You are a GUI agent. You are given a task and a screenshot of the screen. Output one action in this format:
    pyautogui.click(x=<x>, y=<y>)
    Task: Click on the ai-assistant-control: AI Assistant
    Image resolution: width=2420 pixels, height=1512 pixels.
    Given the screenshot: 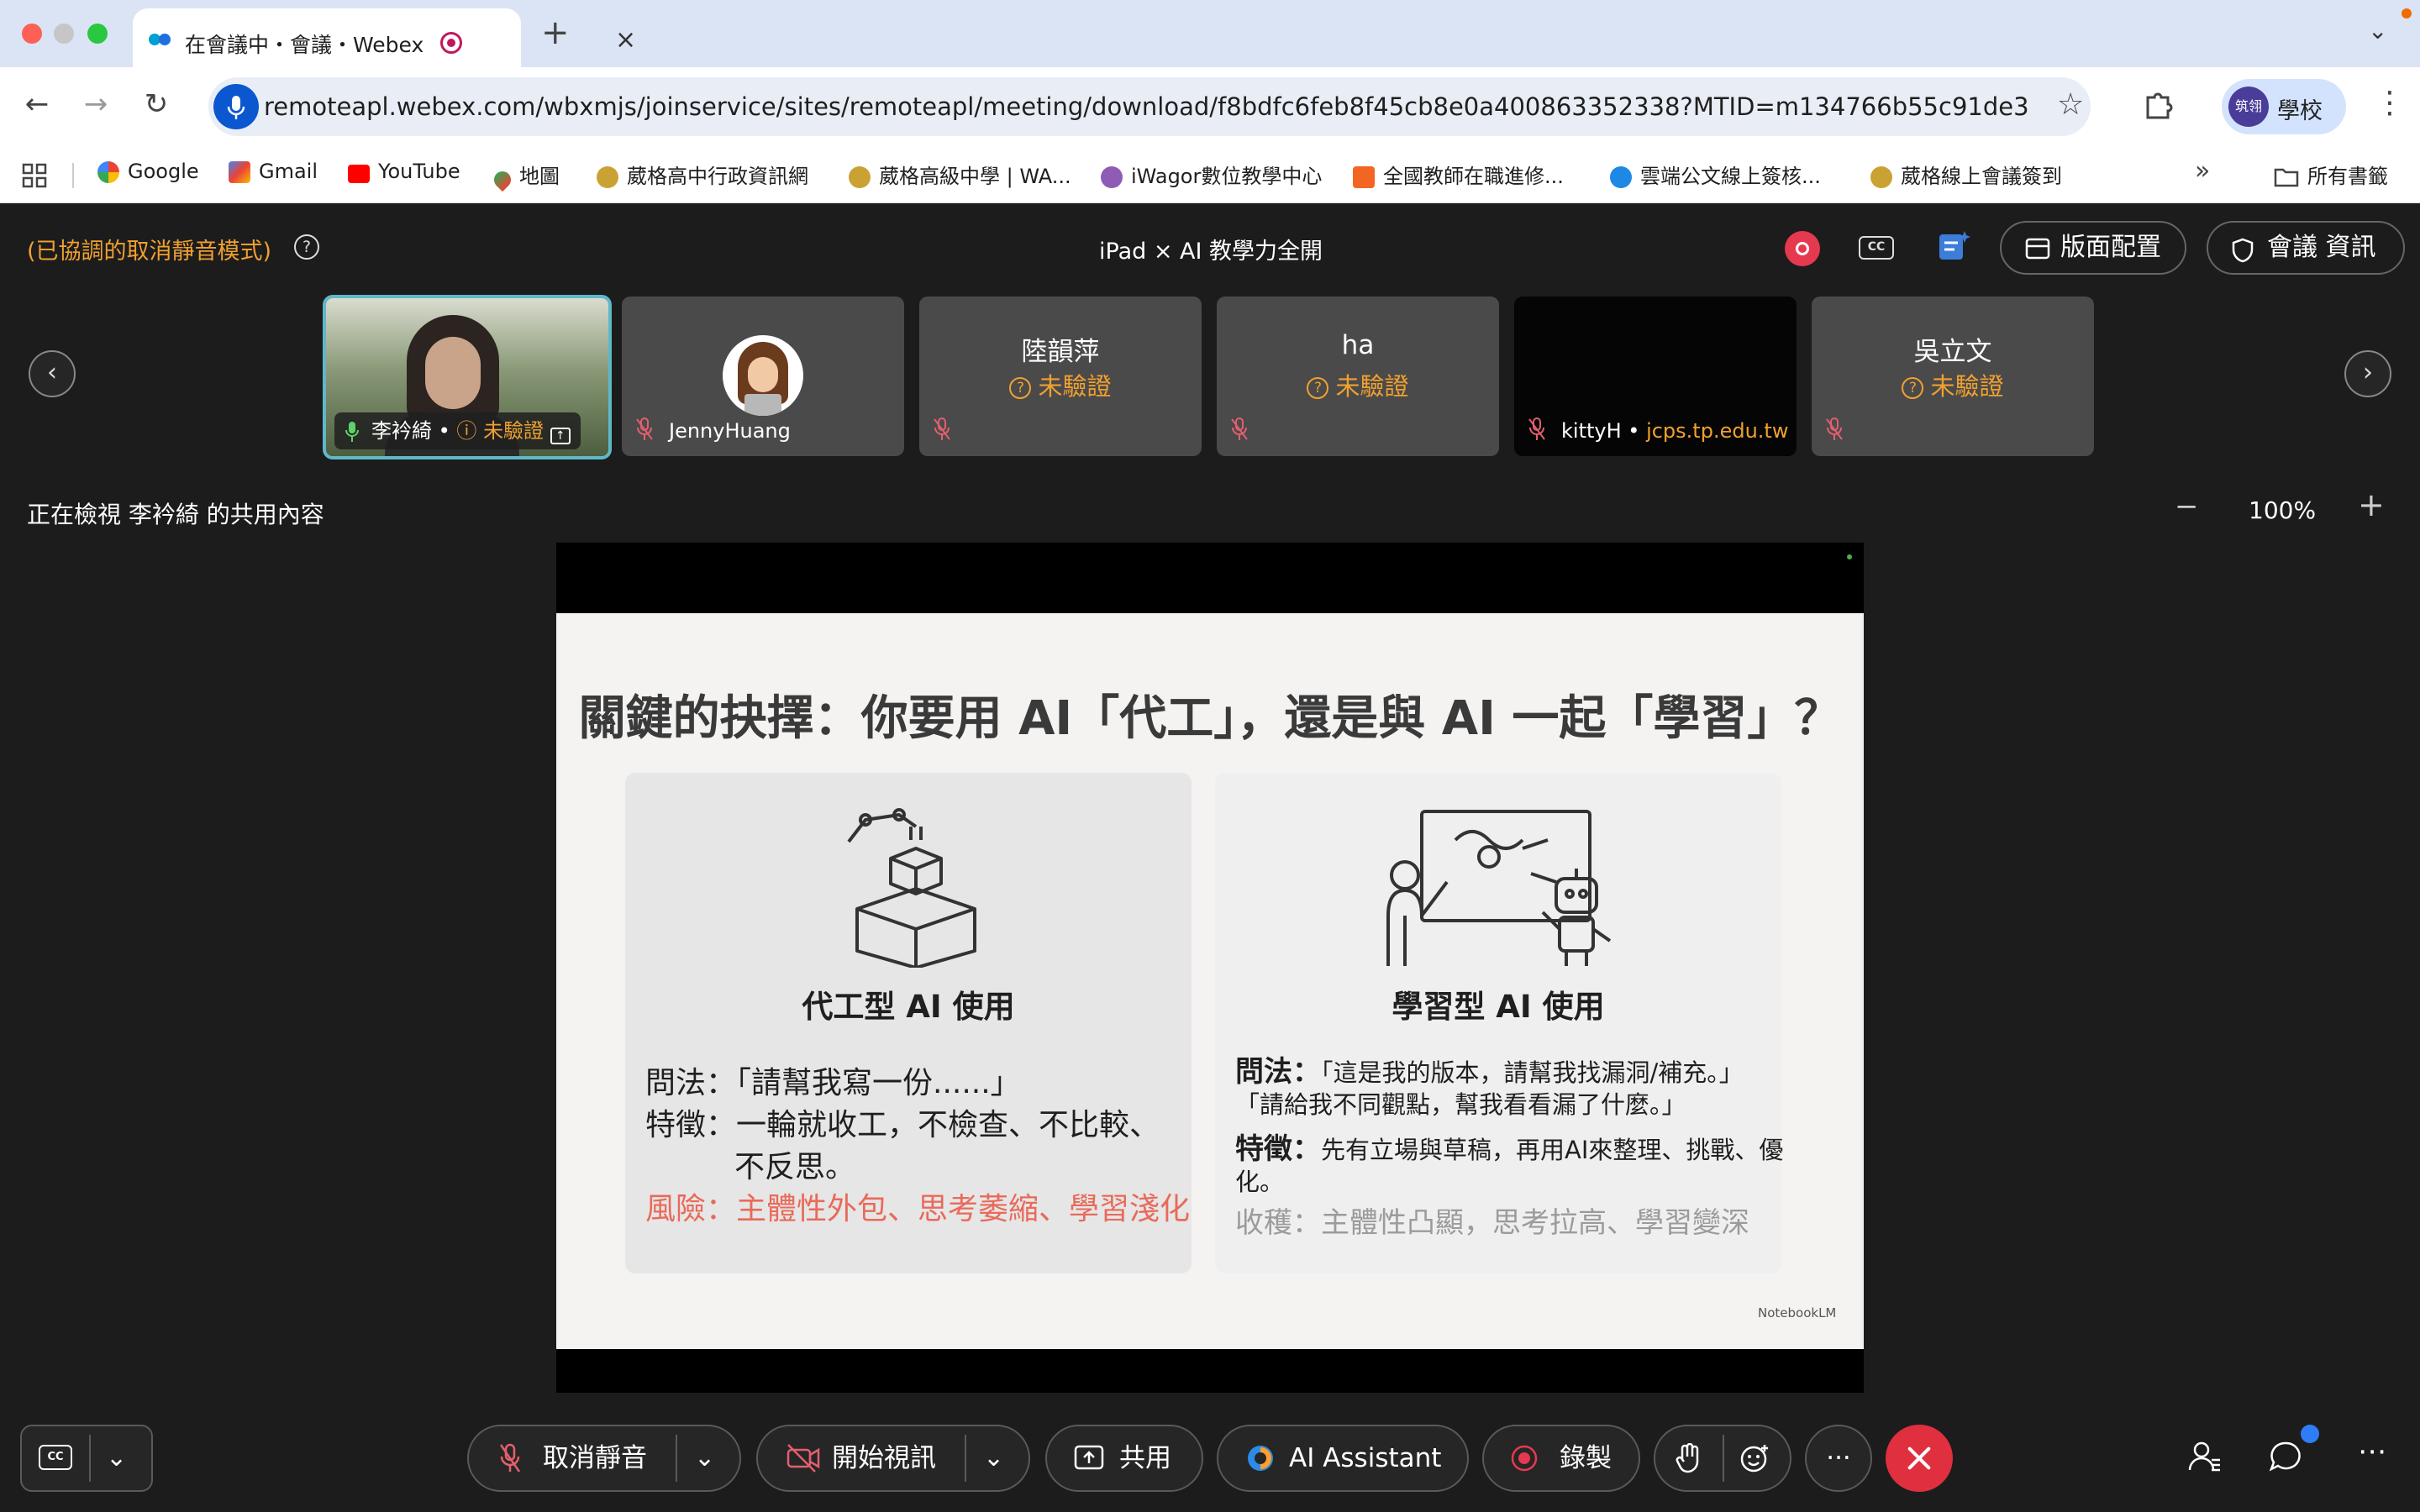 What is the action you would take?
    pyautogui.click(x=1343, y=1458)
    